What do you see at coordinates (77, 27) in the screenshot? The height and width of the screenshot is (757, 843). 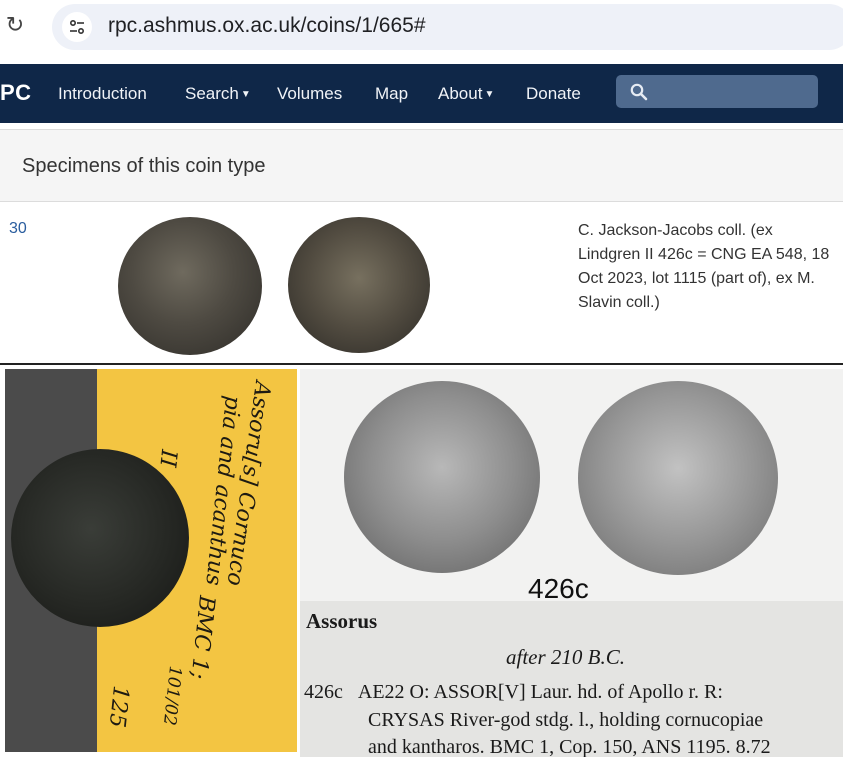 I see `site-info-icon` at bounding box center [77, 27].